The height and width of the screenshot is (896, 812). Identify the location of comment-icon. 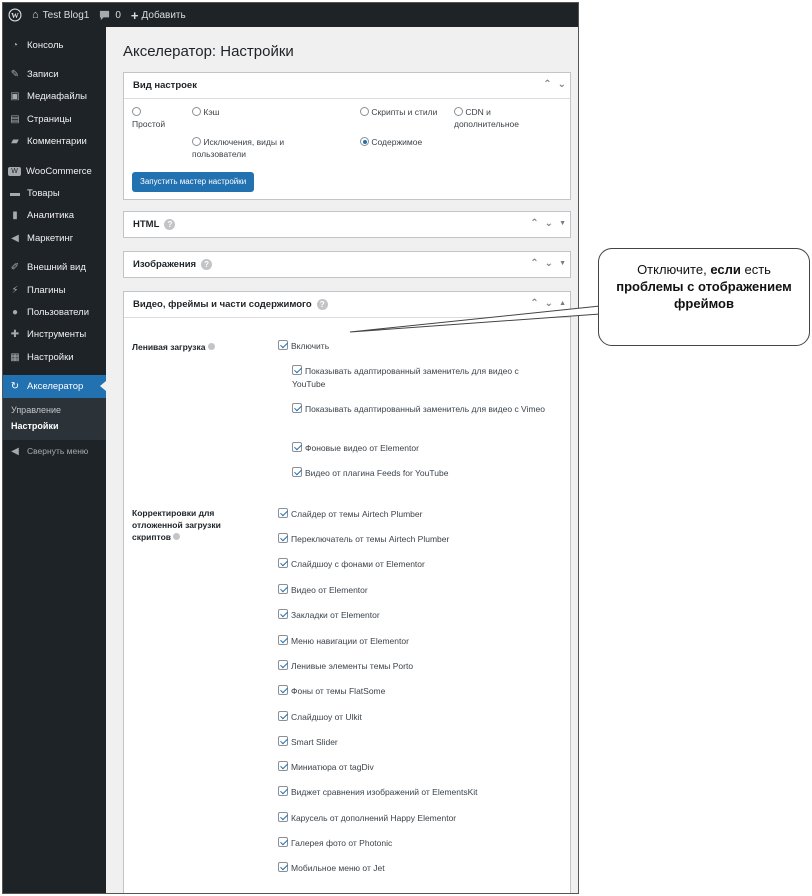
(105, 15).